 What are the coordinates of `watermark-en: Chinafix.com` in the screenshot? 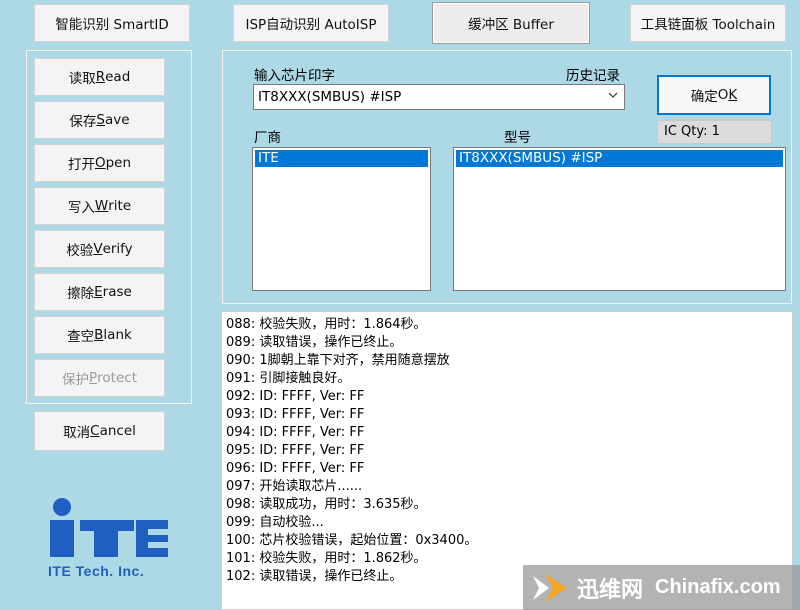 It's located at (718, 587).